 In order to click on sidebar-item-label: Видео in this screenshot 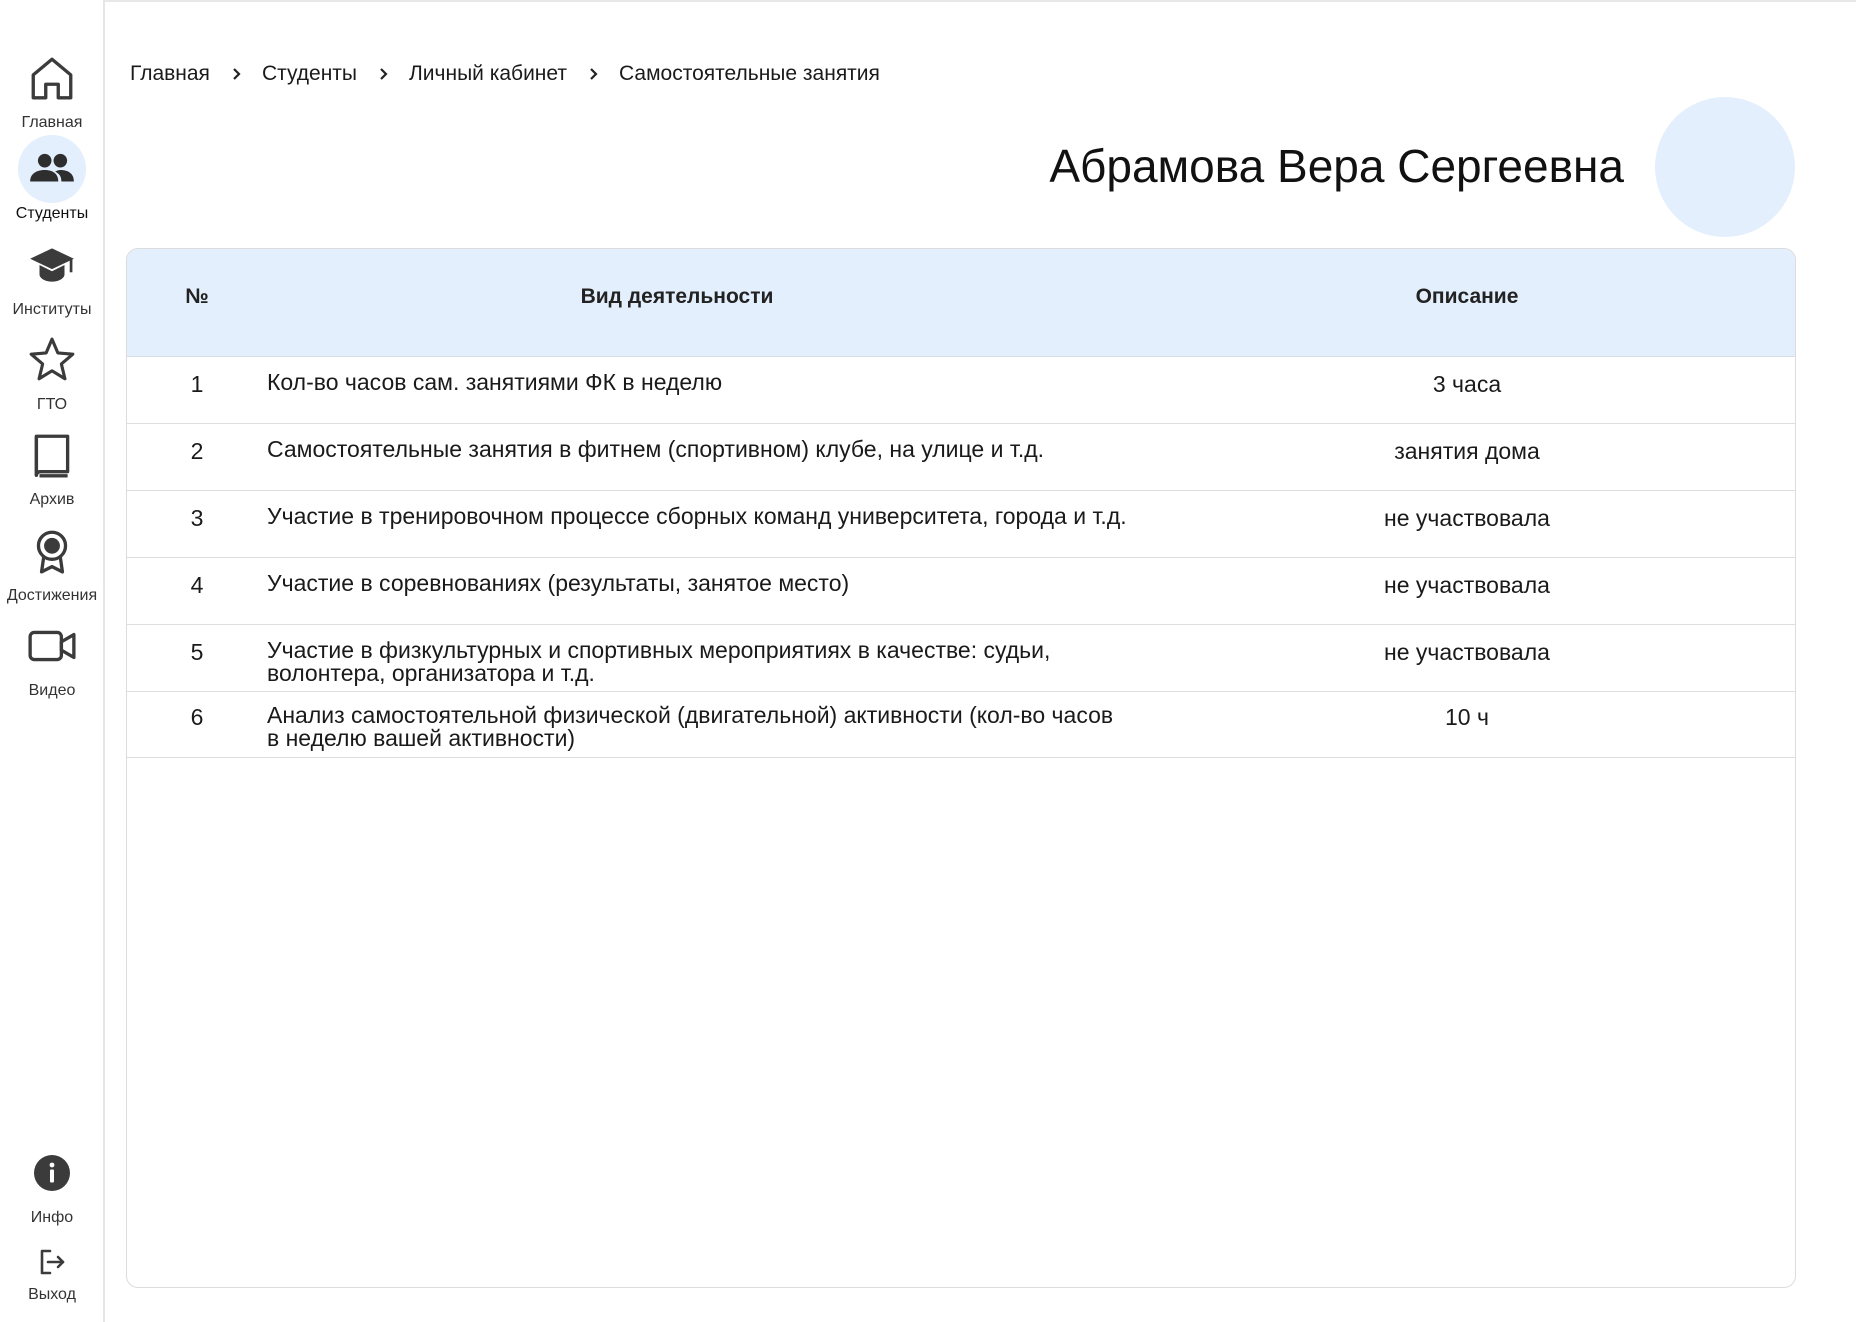, I will do `click(52, 690)`.